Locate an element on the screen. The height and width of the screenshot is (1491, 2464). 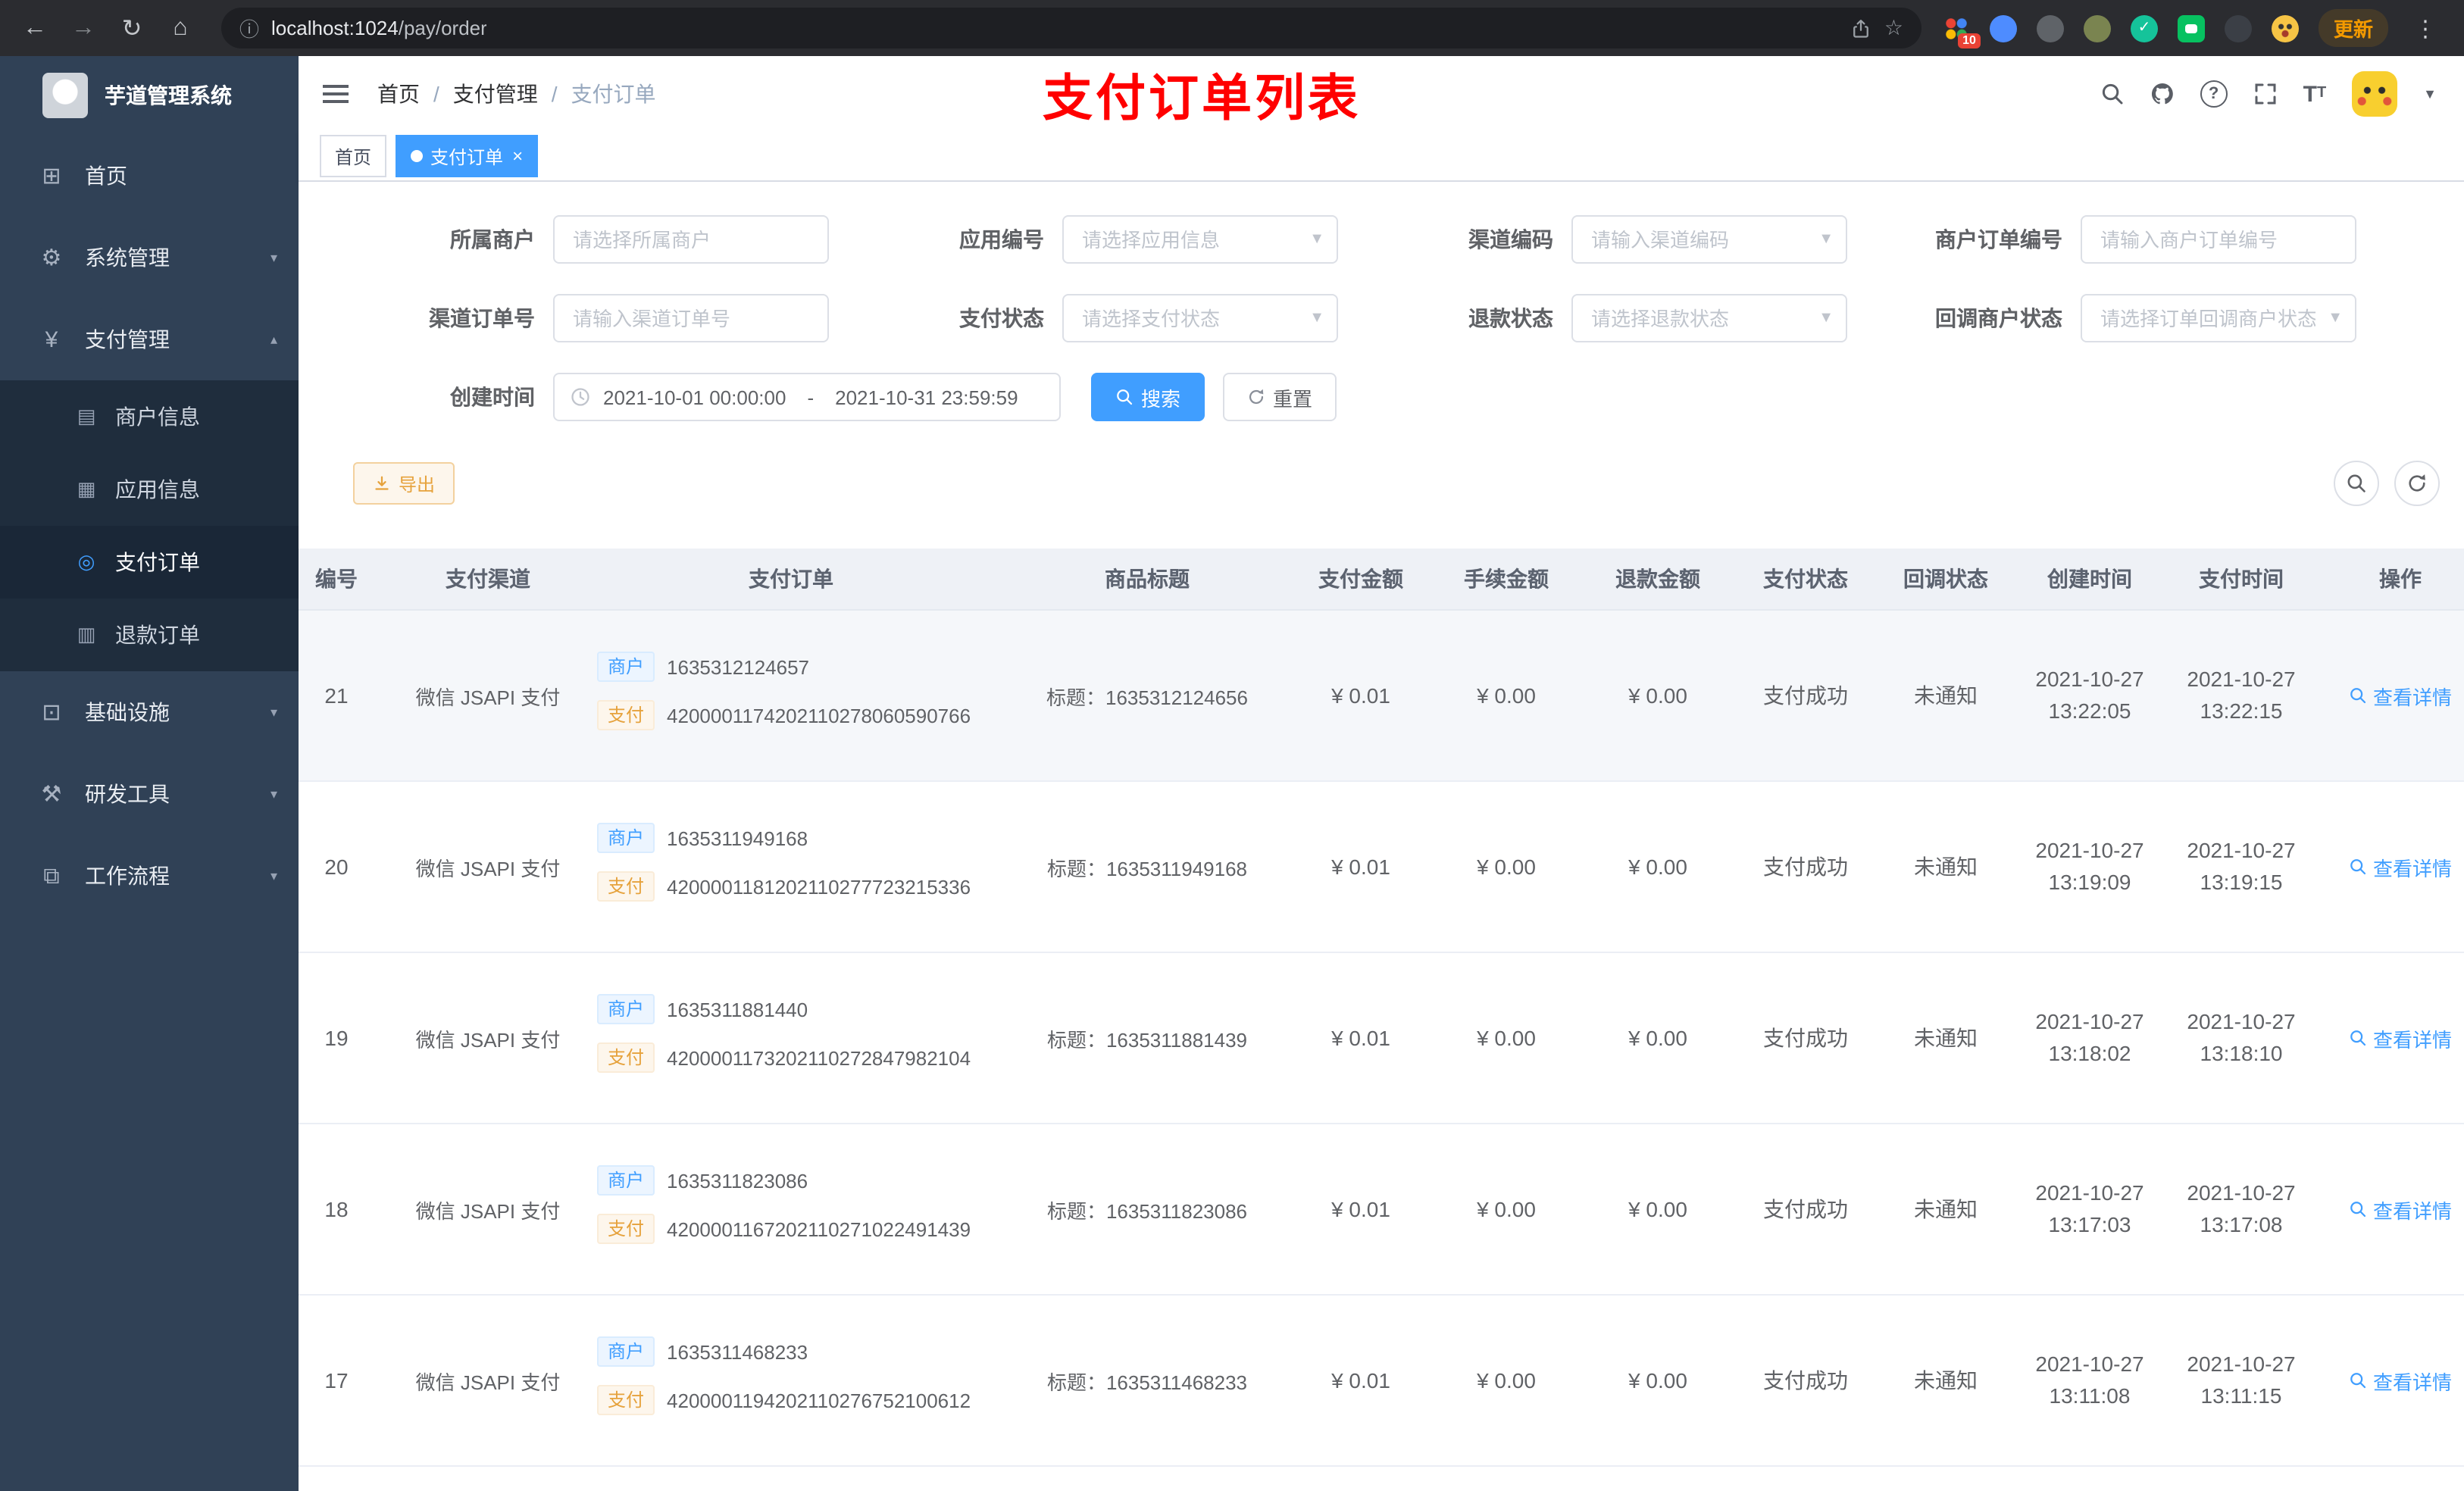
merchant-order-no: 1635312124657 is located at coordinates (738, 666).